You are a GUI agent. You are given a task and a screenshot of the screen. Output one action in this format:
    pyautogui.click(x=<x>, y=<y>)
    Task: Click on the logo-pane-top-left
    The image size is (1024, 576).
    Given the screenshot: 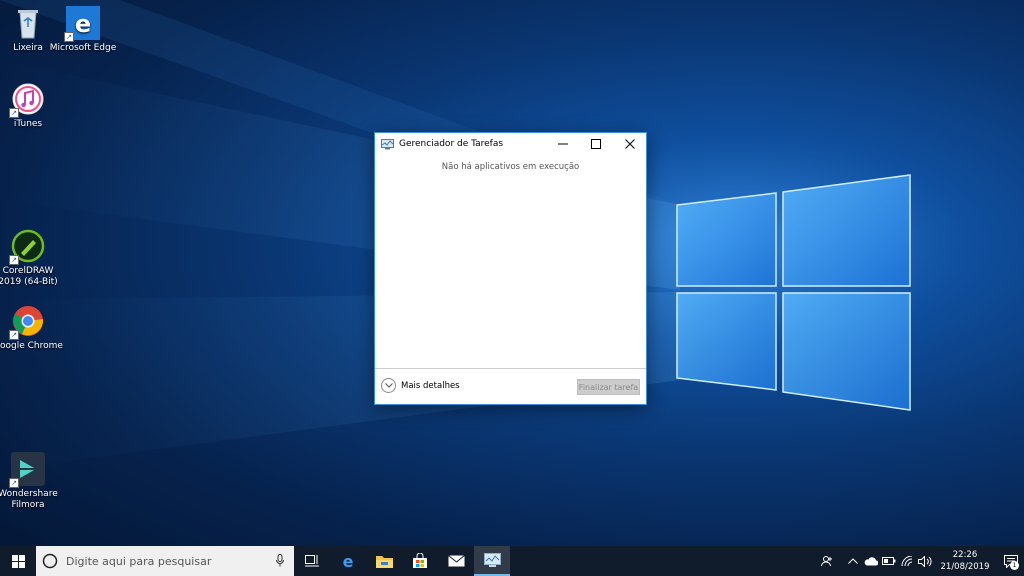 What is the action you would take?
    pyautogui.click(x=726, y=239)
    